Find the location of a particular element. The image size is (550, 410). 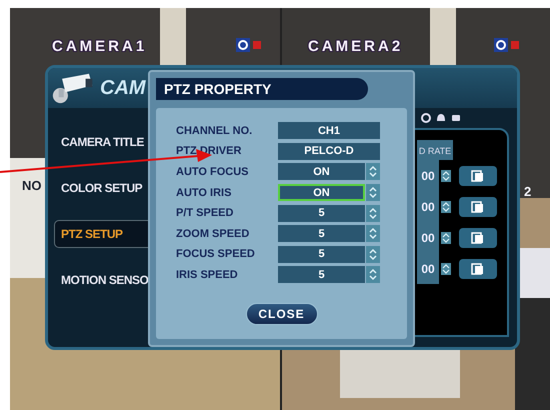

field-label: CHANNEL NO. is located at coordinates (215, 130).